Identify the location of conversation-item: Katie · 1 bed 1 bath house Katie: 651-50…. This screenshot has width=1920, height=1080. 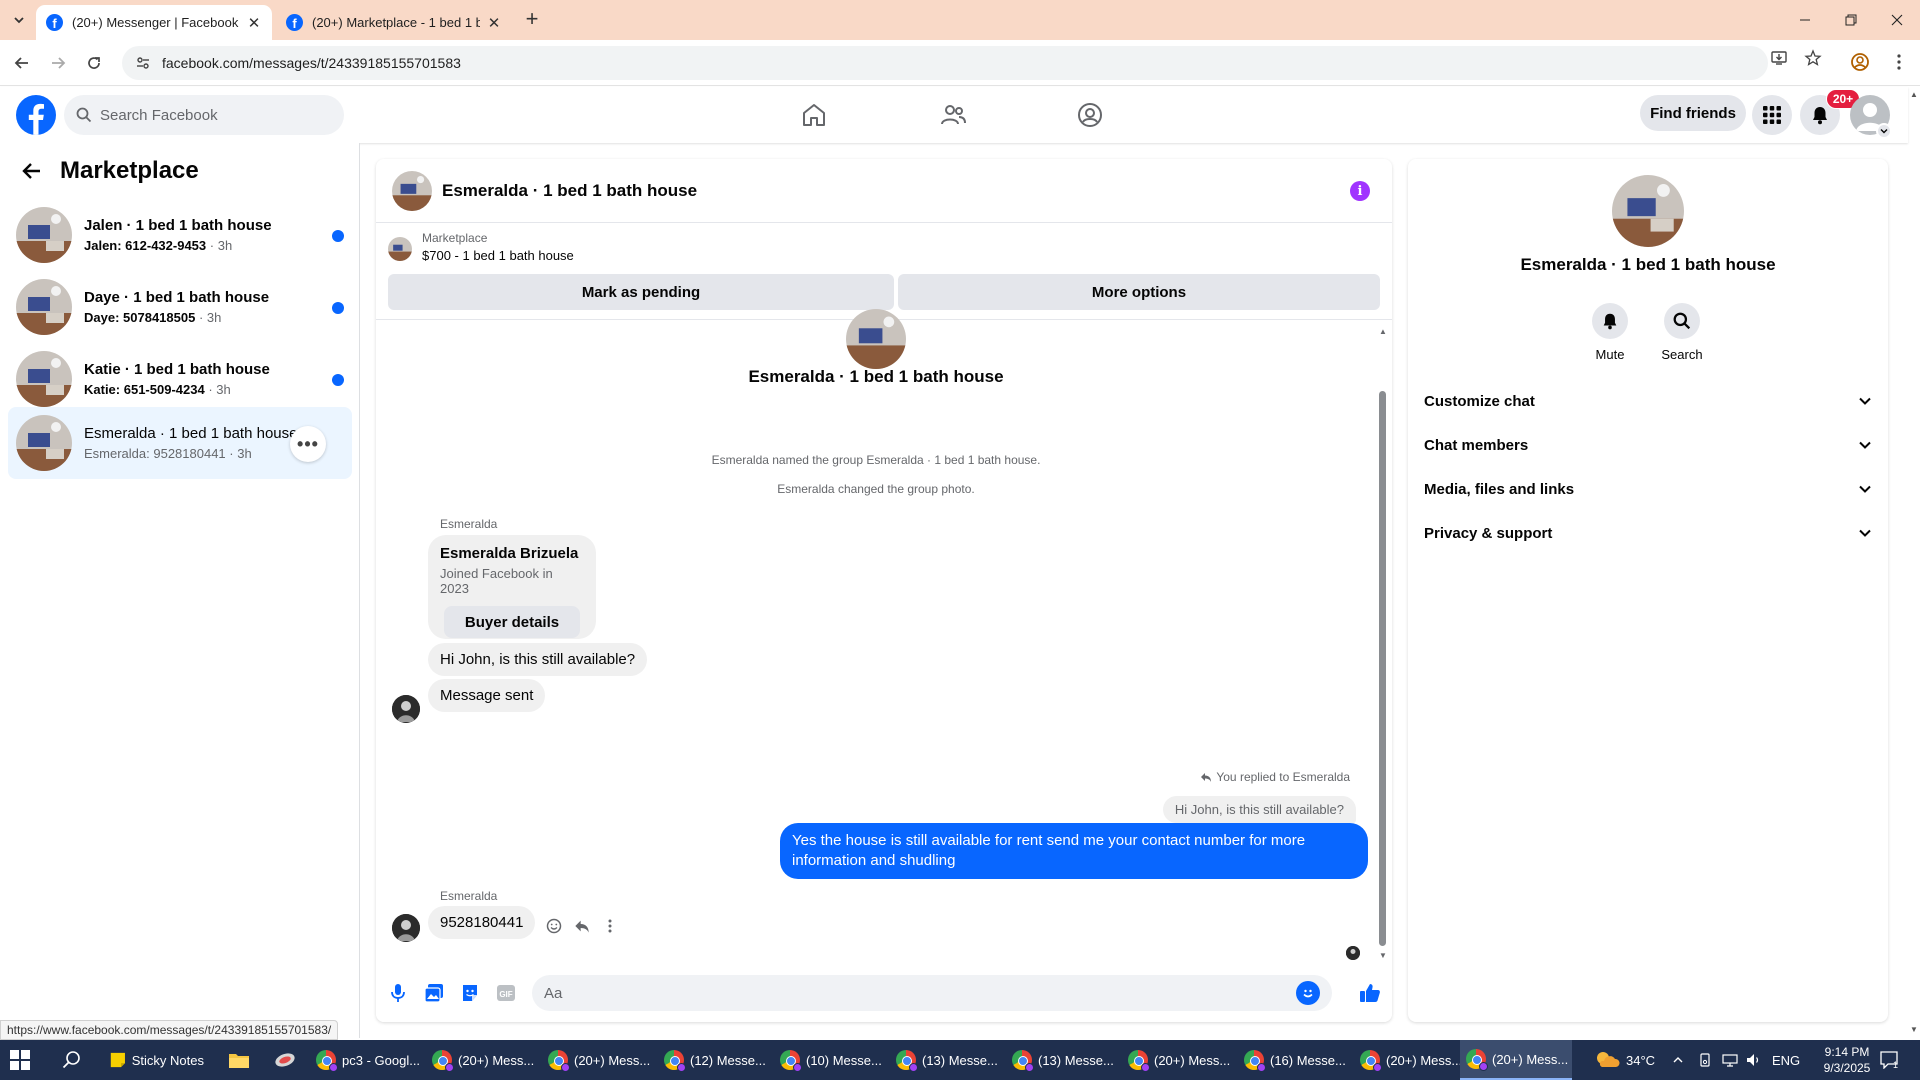
(180, 379).